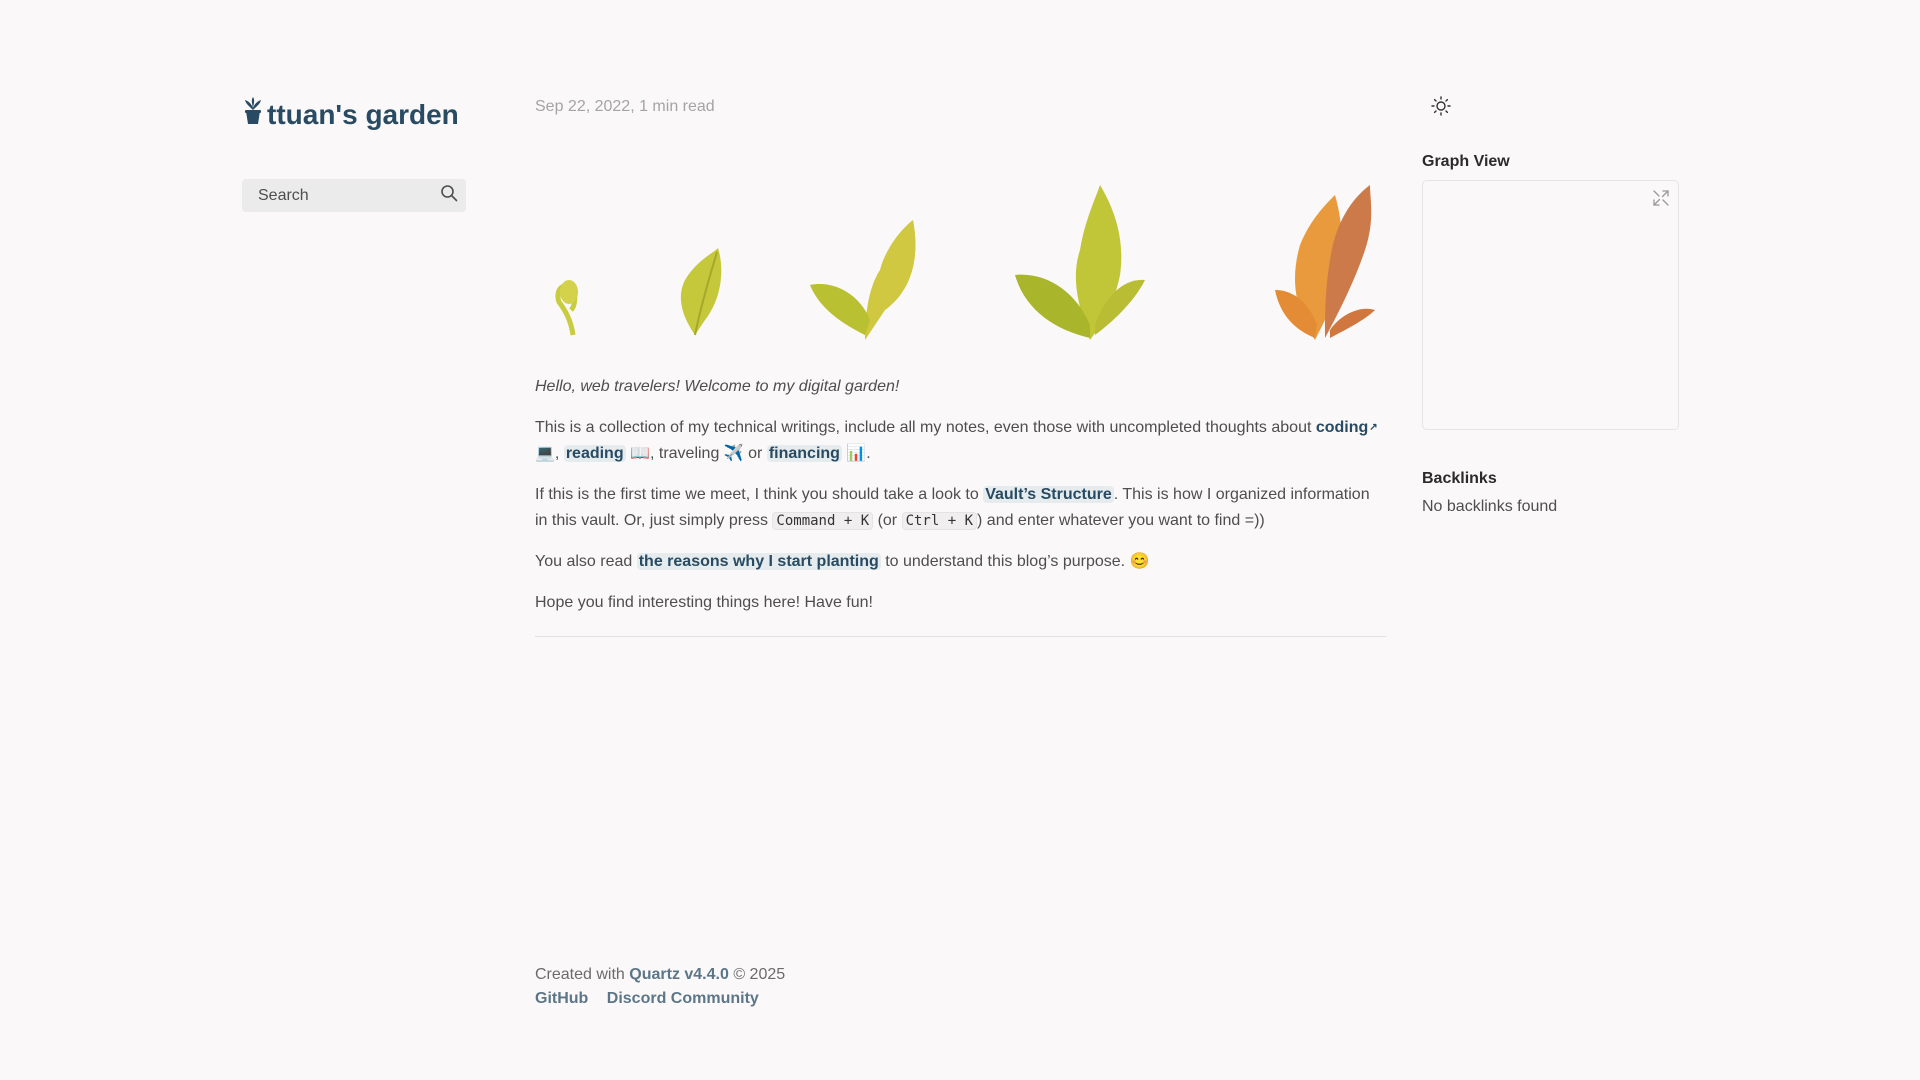 The image size is (1920, 1080). What do you see at coordinates (1466, 161) in the screenshot?
I see `graph-view-title: Graph View` at bounding box center [1466, 161].